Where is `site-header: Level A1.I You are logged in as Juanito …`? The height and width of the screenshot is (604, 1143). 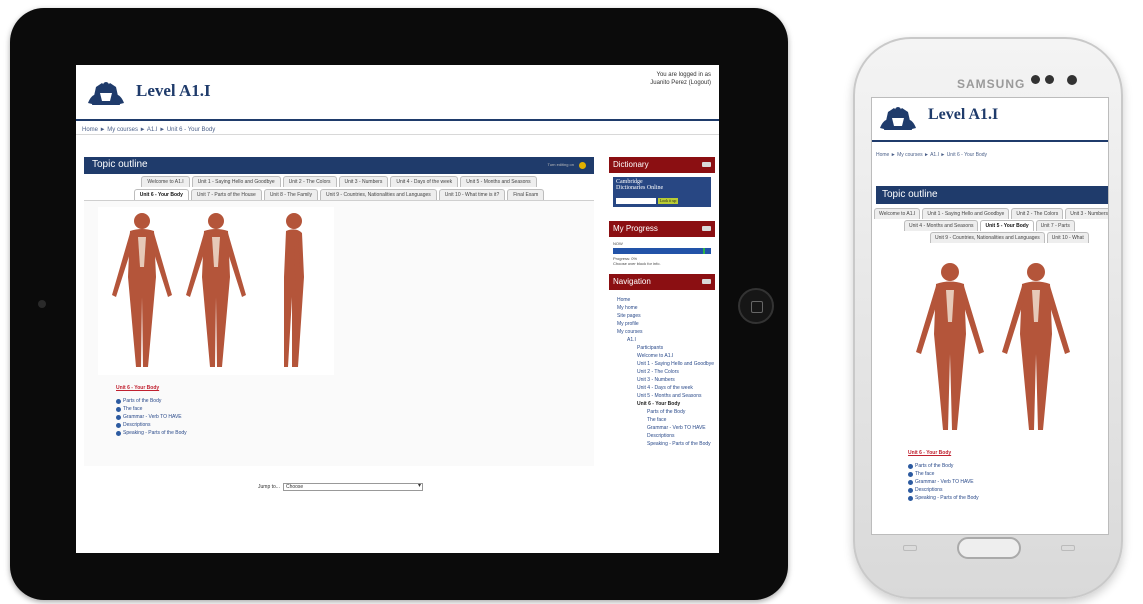 site-header: Level A1.I You are logged in as Juanito … is located at coordinates (397, 93).